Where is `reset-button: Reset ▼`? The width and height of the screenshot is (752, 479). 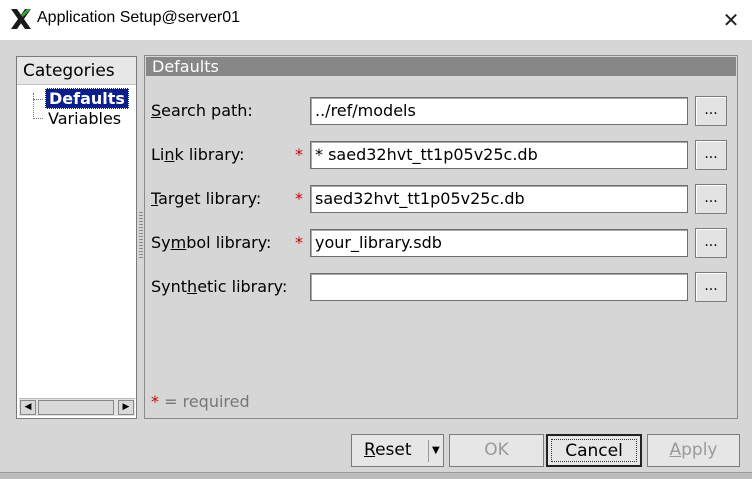
reset-button: Reset ▼ is located at coordinates (397, 450).